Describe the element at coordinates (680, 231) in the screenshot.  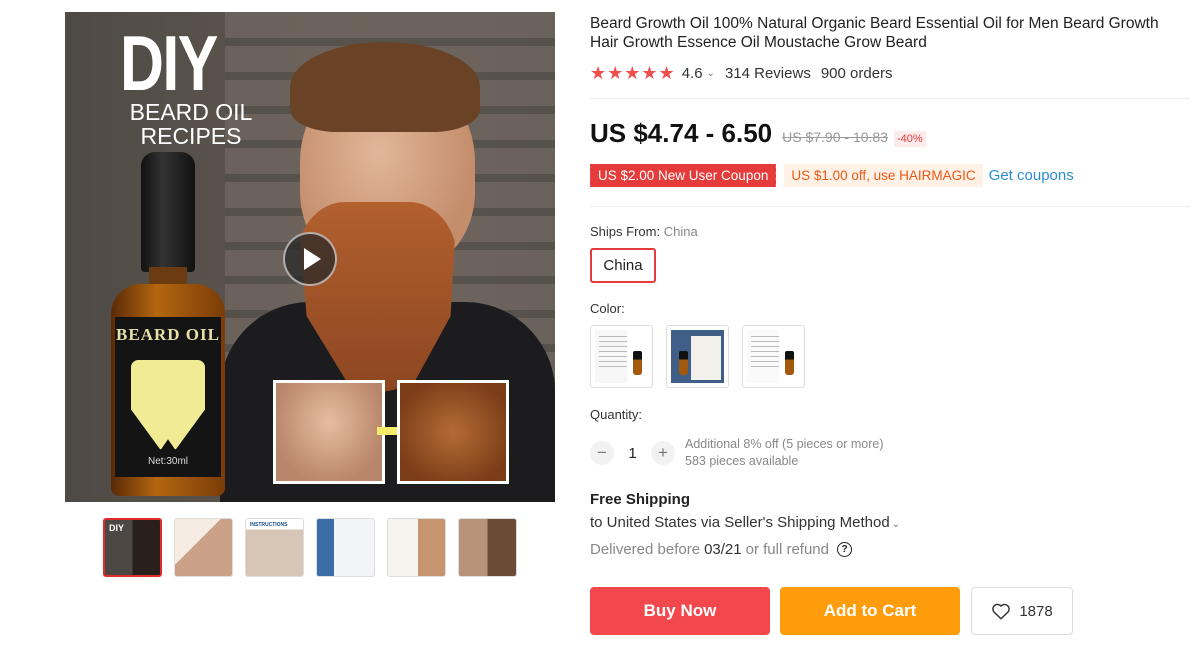
I see `ships-from-value: China` at that location.